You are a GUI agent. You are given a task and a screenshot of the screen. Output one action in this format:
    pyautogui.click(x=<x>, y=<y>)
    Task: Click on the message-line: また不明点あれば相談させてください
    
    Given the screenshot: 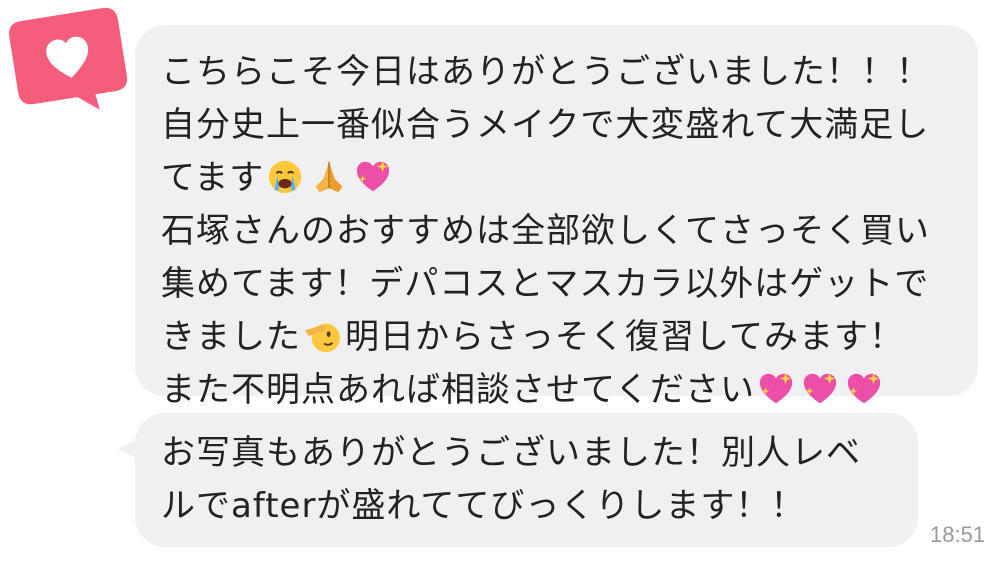 What is the action you would take?
    pyautogui.click(x=557, y=390)
    